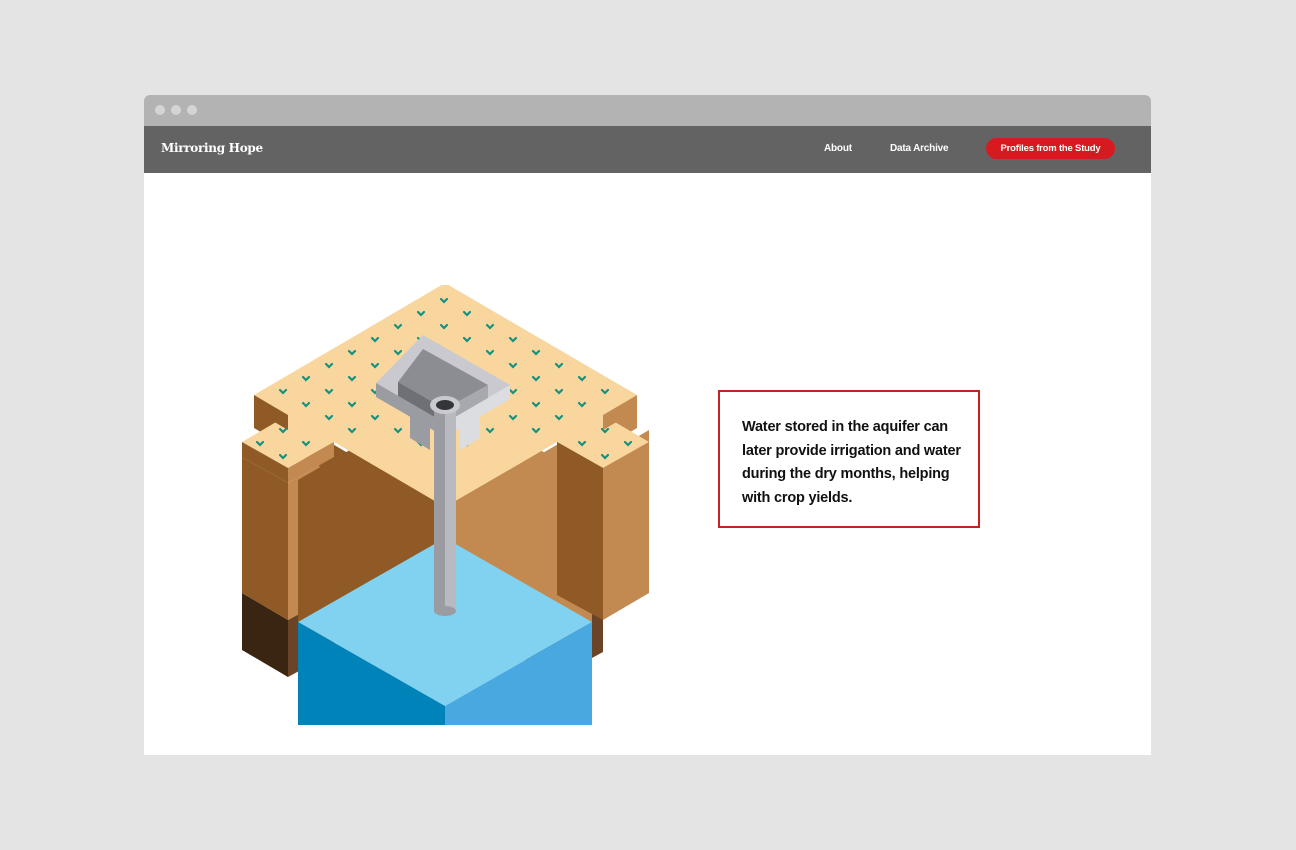  I want to click on window-maximize-dot, so click(192, 110).